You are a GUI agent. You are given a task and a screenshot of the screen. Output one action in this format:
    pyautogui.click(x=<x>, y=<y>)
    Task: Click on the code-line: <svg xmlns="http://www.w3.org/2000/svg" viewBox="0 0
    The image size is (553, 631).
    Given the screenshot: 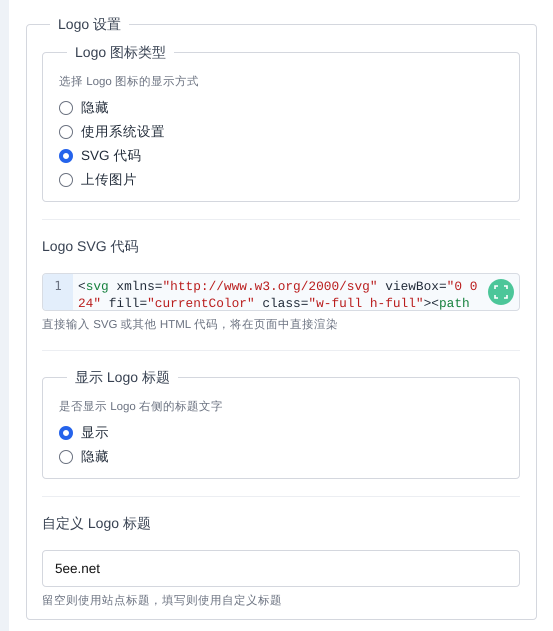 What is the action you would take?
    pyautogui.click(x=278, y=286)
    